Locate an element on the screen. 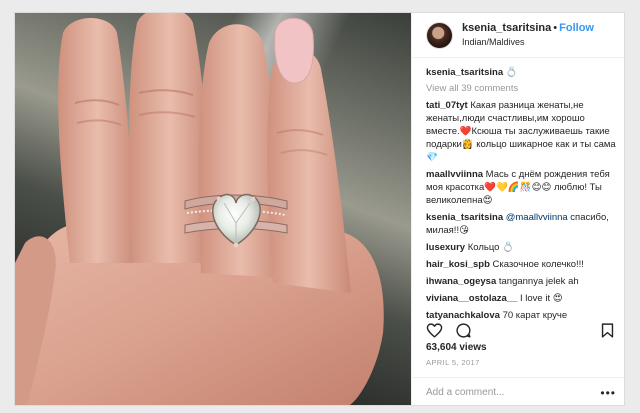 This screenshot has width=640, height=413. caption-username: ksenia_tsaritsina is located at coordinates (464, 72).